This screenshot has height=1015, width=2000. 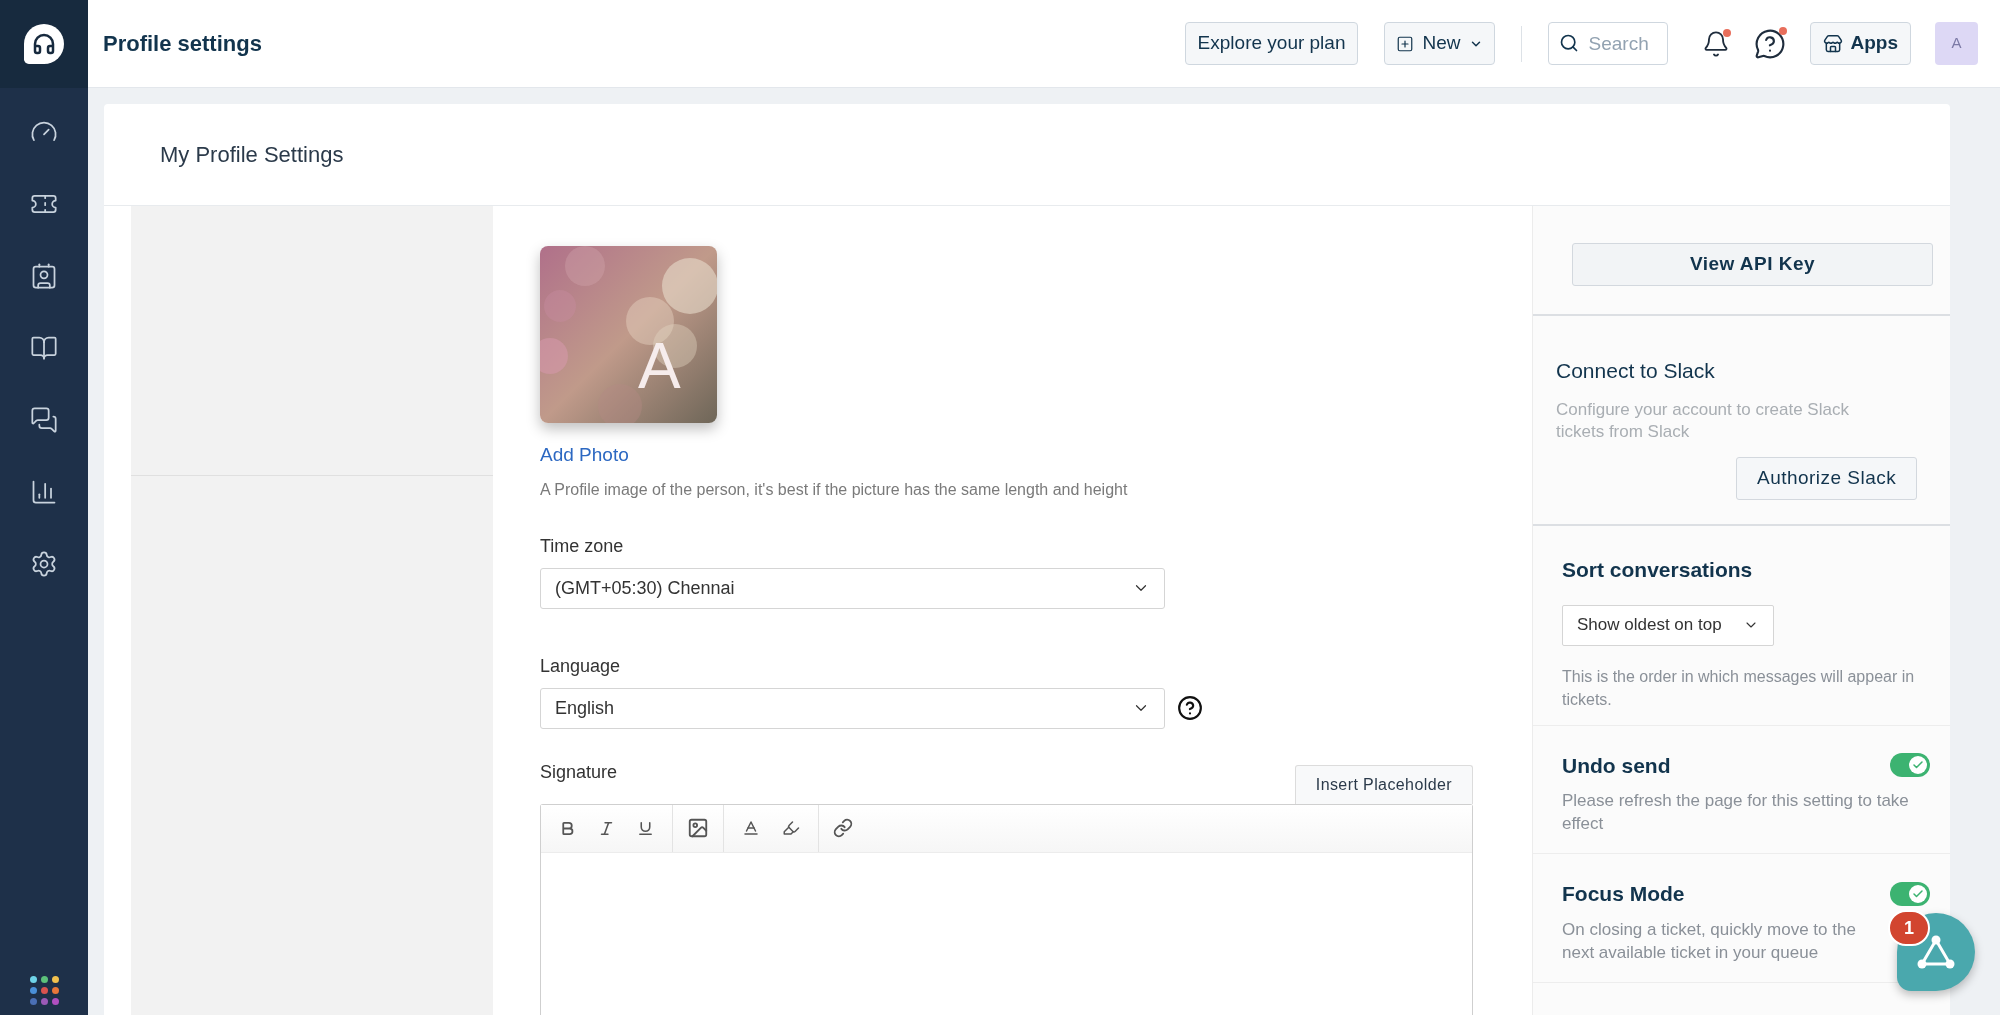 What do you see at coordinates (843, 828) in the screenshot?
I see `link-icon` at bounding box center [843, 828].